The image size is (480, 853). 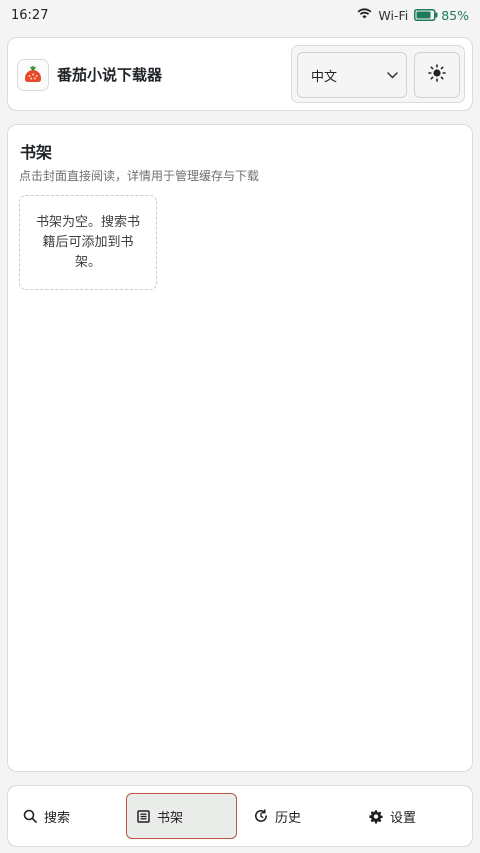 What do you see at coordinates (455, 15) in the screenshot?
I see `battery-percent: 85%` at bounding box center [455, 15].